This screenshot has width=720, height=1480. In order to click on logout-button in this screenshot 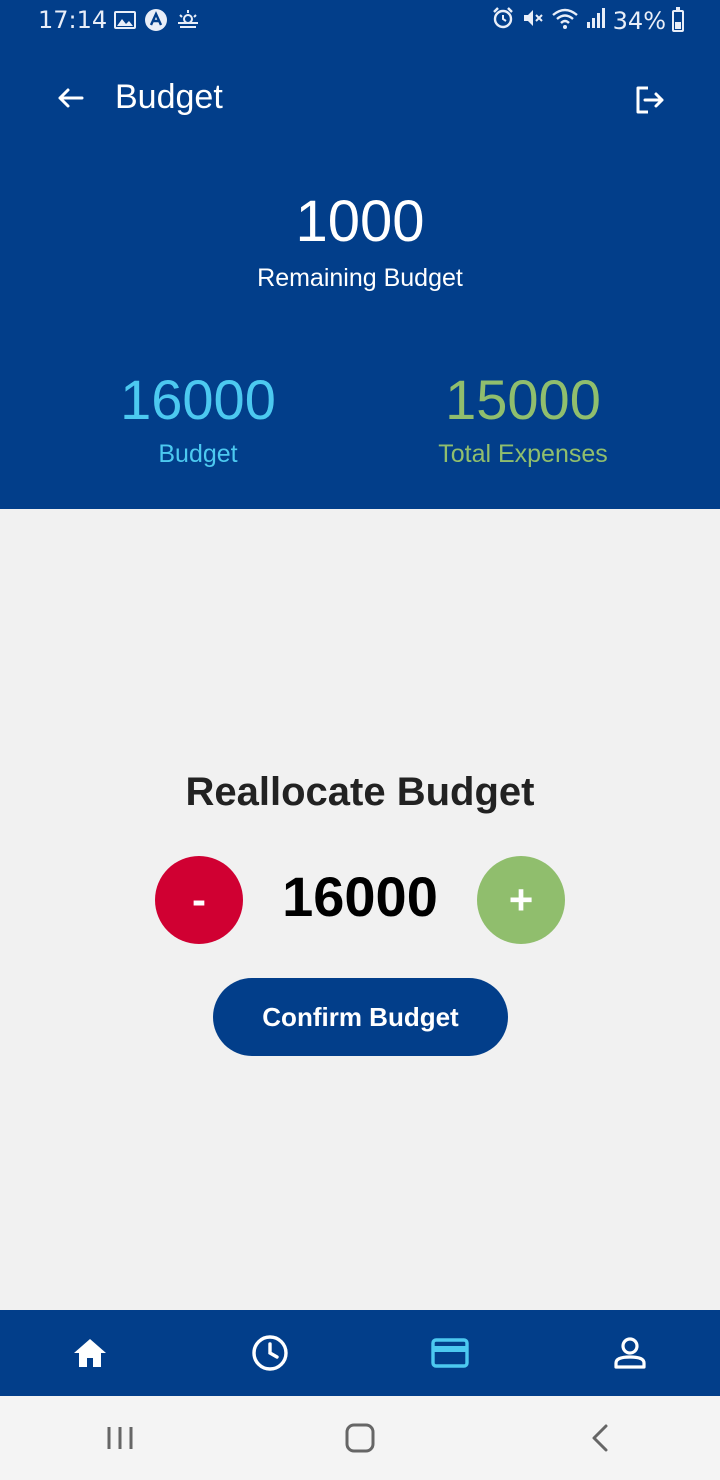, I will do `click(650, 100)`.